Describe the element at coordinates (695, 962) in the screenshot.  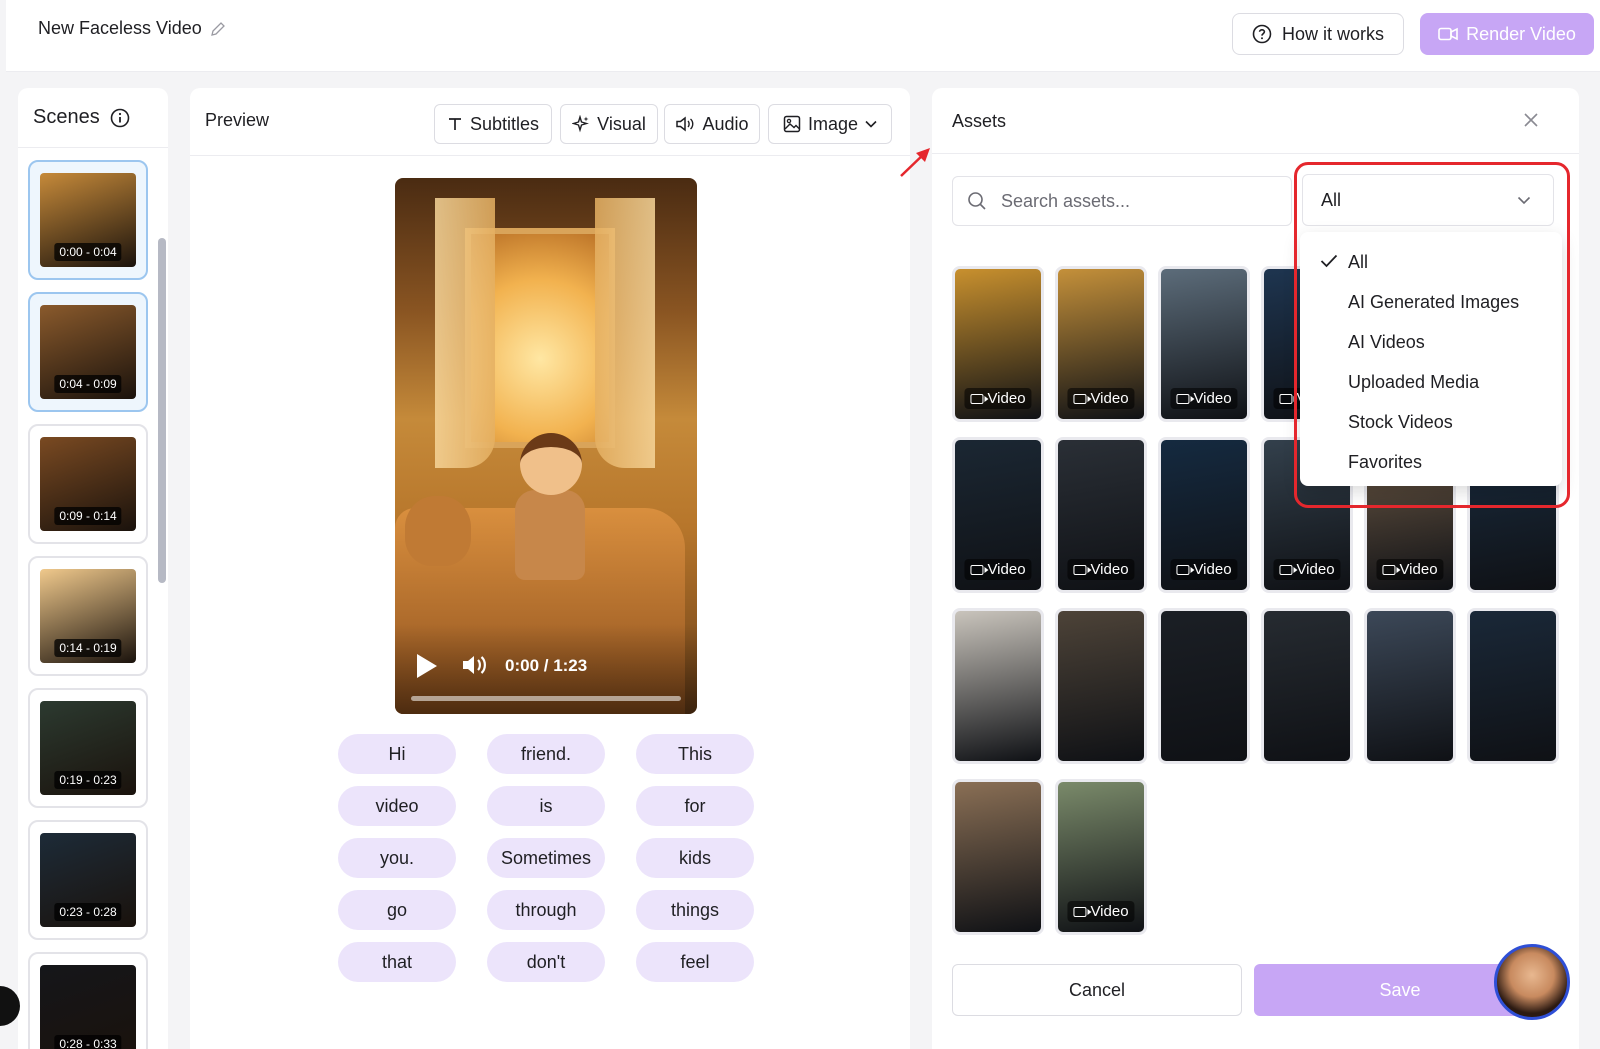
I see `subtitle-word-chip: feel` at that location.